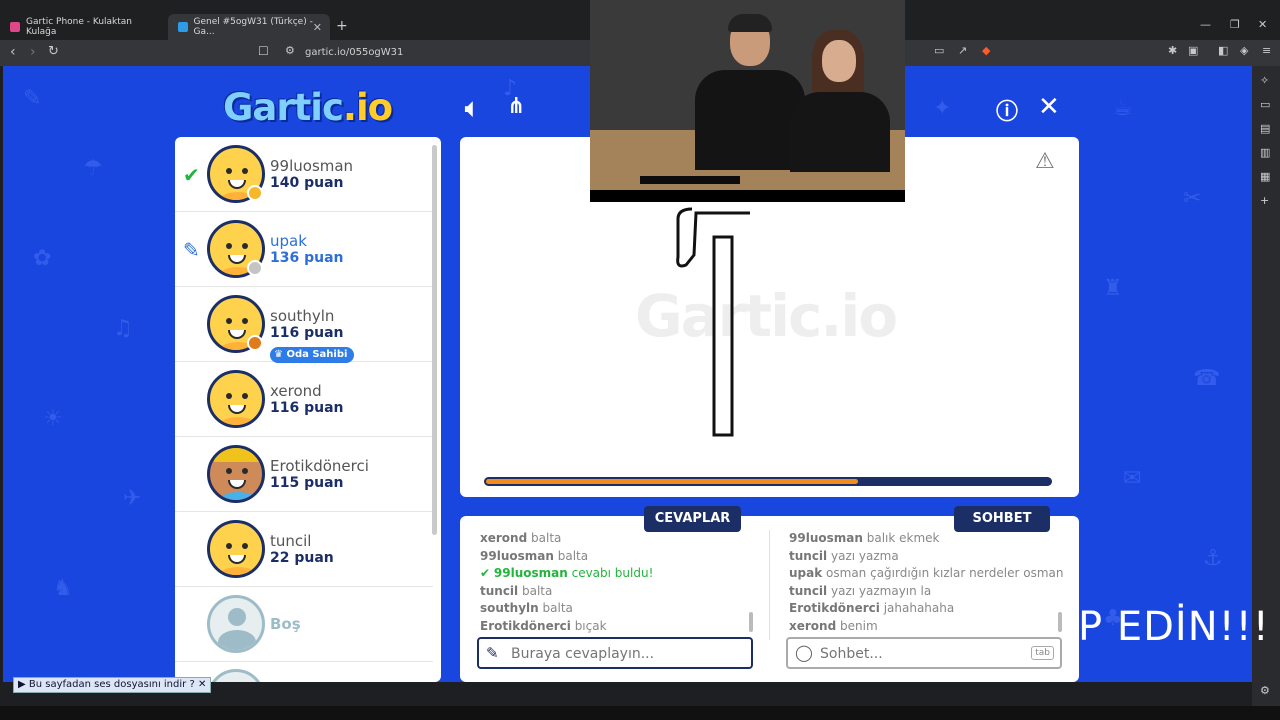  Describe the element at coordinates (202, 684) in the screenshot. I see `close-download-icon: ✕` at that location.